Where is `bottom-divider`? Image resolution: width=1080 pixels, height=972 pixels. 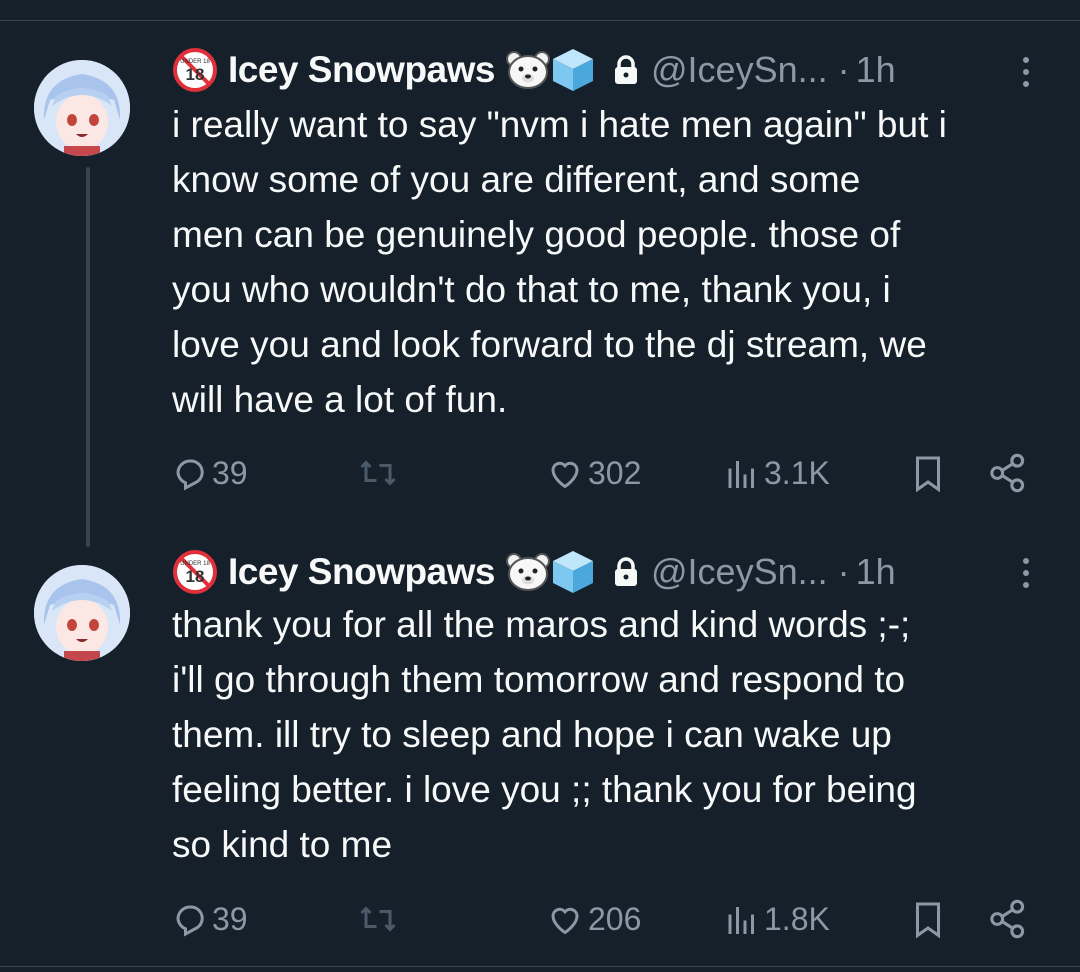 bottom-divider is located at coordinates (540, 966).